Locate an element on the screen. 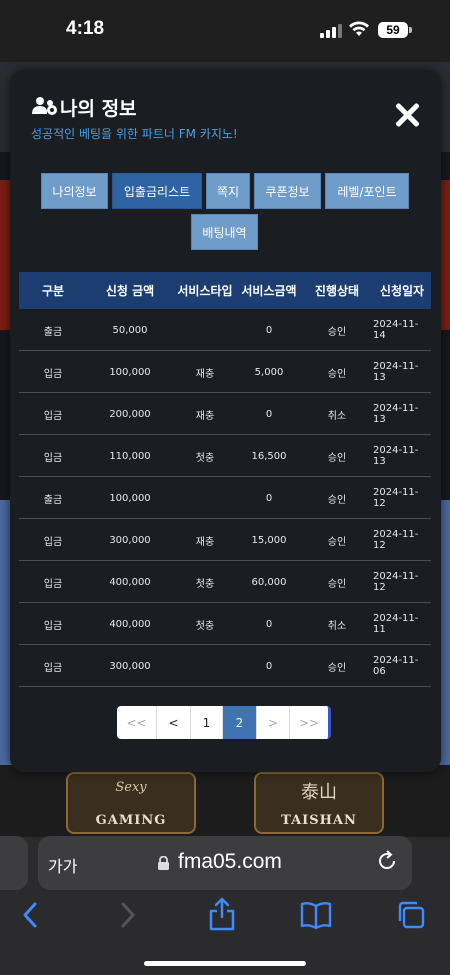 This screenshot has width=450, height=975. close-button is located at coordinates (407, 115).